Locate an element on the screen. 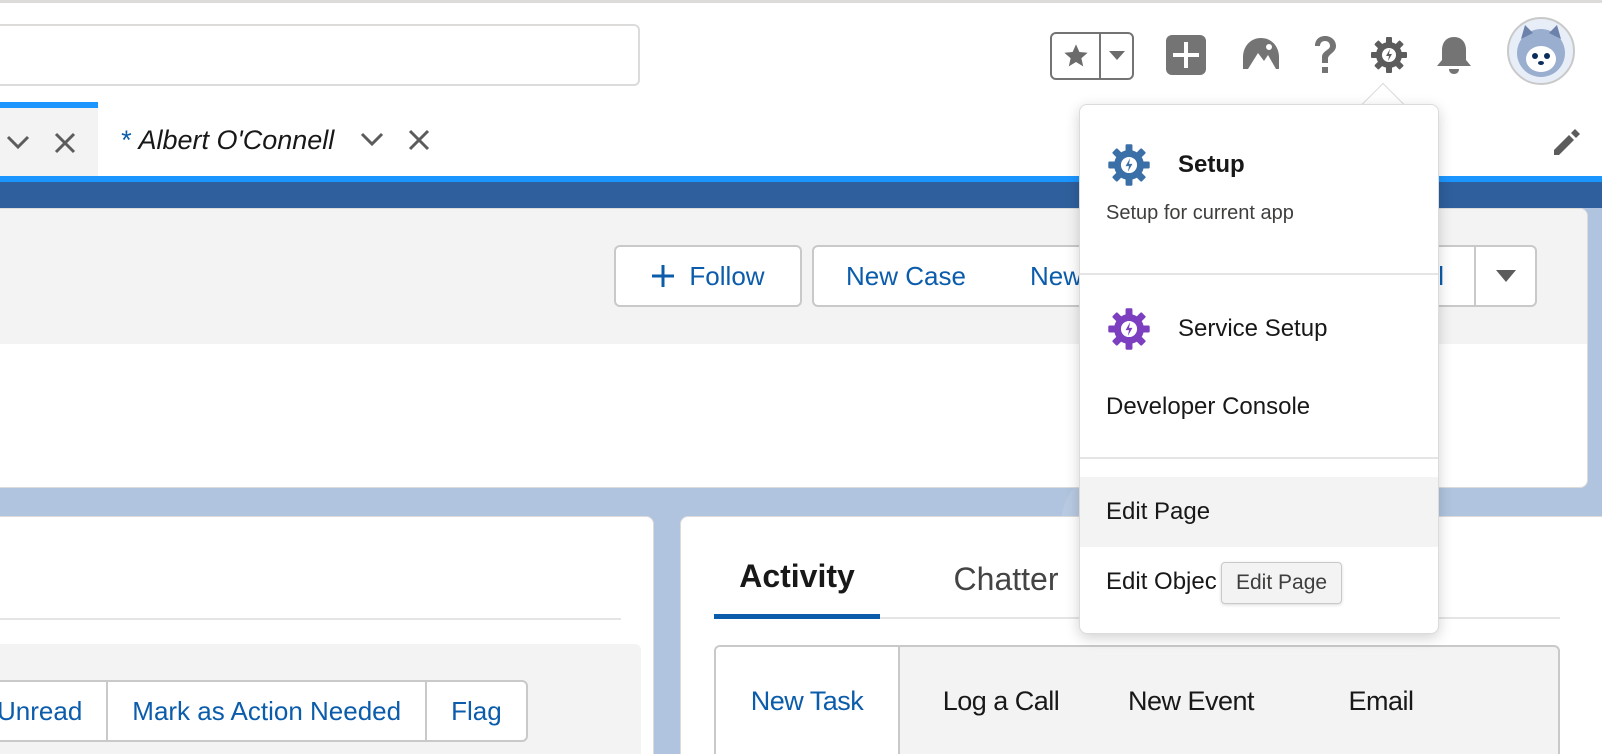 Image resolution: width=1602 pixels, height=754 pixels. menu-item-service-setup-label: Service Setup is located at coordinates (1253, 328).